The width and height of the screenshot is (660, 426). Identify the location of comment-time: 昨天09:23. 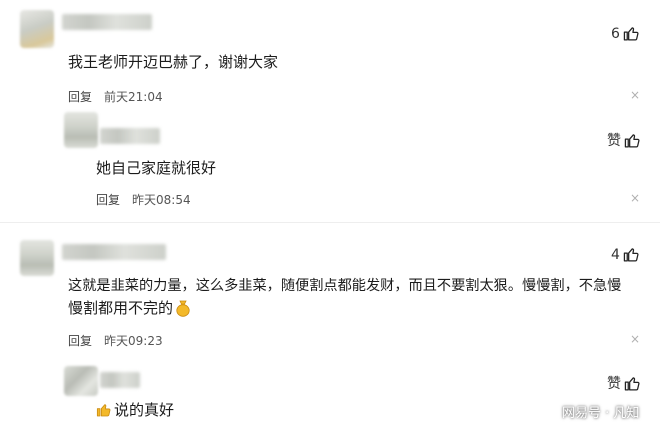
(133, 341).